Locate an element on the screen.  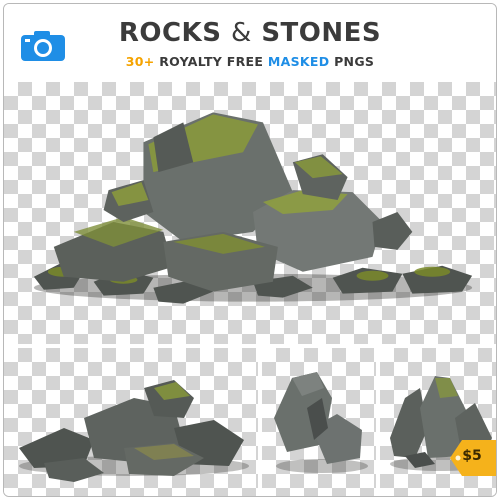
price-label: $5 is located at coordinates (472, 456).